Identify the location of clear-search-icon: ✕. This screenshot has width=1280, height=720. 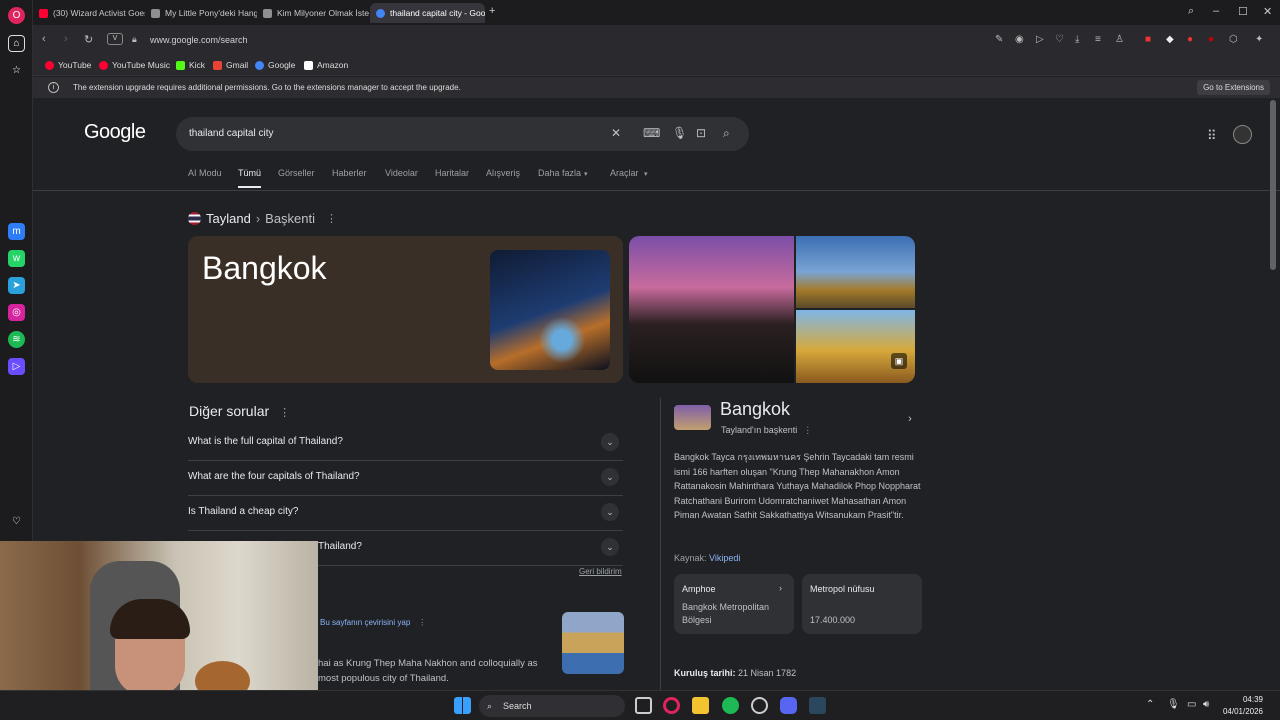
(616, 133).